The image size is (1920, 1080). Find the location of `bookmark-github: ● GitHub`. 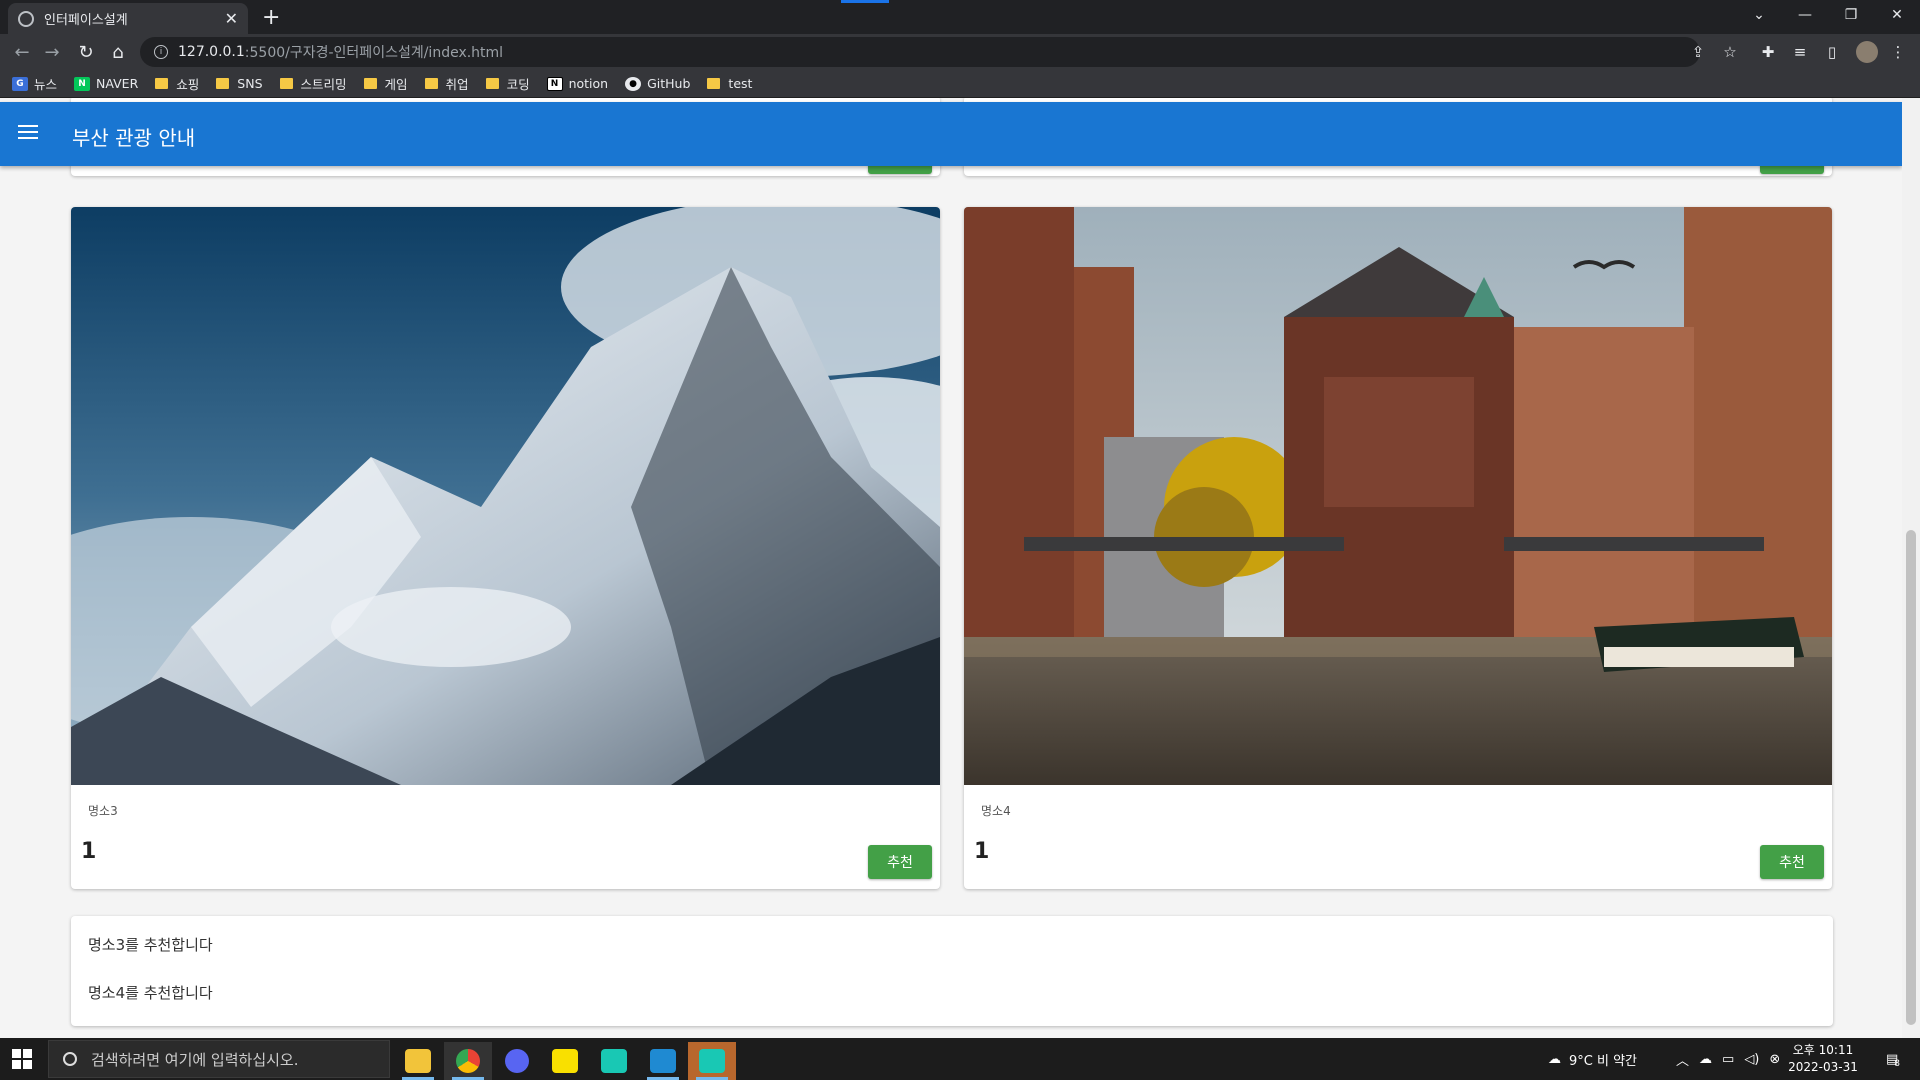

bookmark-github: ● GitHub is located at coordinates (657, 83).